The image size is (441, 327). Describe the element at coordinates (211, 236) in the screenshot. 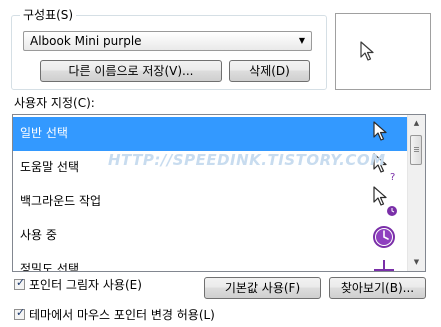

I see `list-item: 사용 중` at that location.